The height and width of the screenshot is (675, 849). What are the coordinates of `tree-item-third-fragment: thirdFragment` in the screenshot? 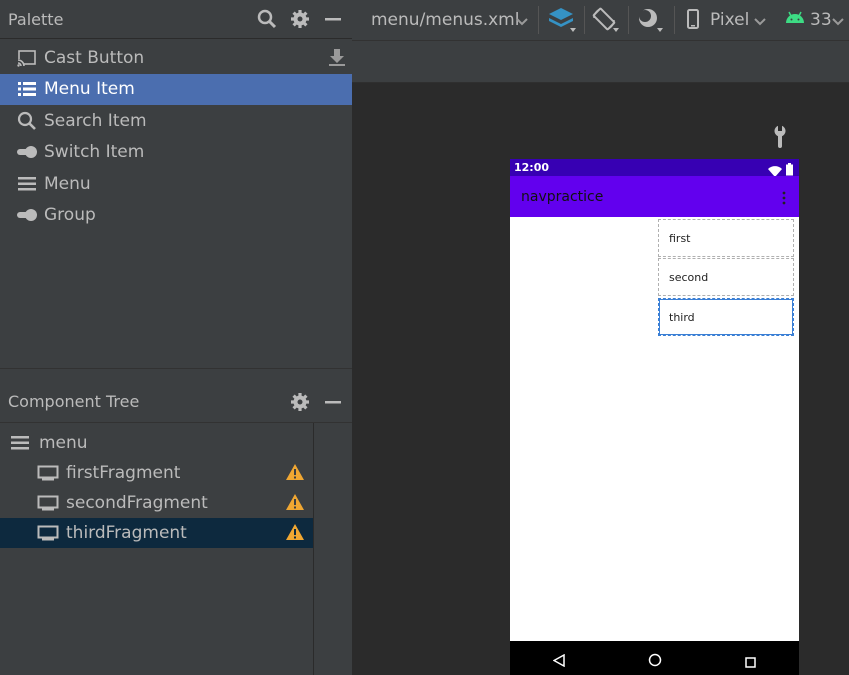 It's located at (156, 533).